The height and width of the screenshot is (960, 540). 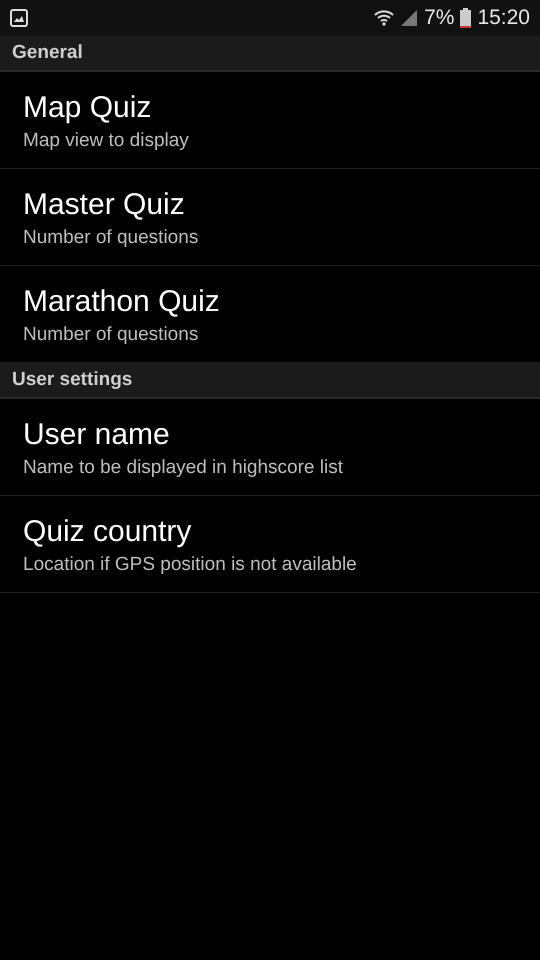 I want to click on clock-time: 15:20, so click(x=503, y=18).